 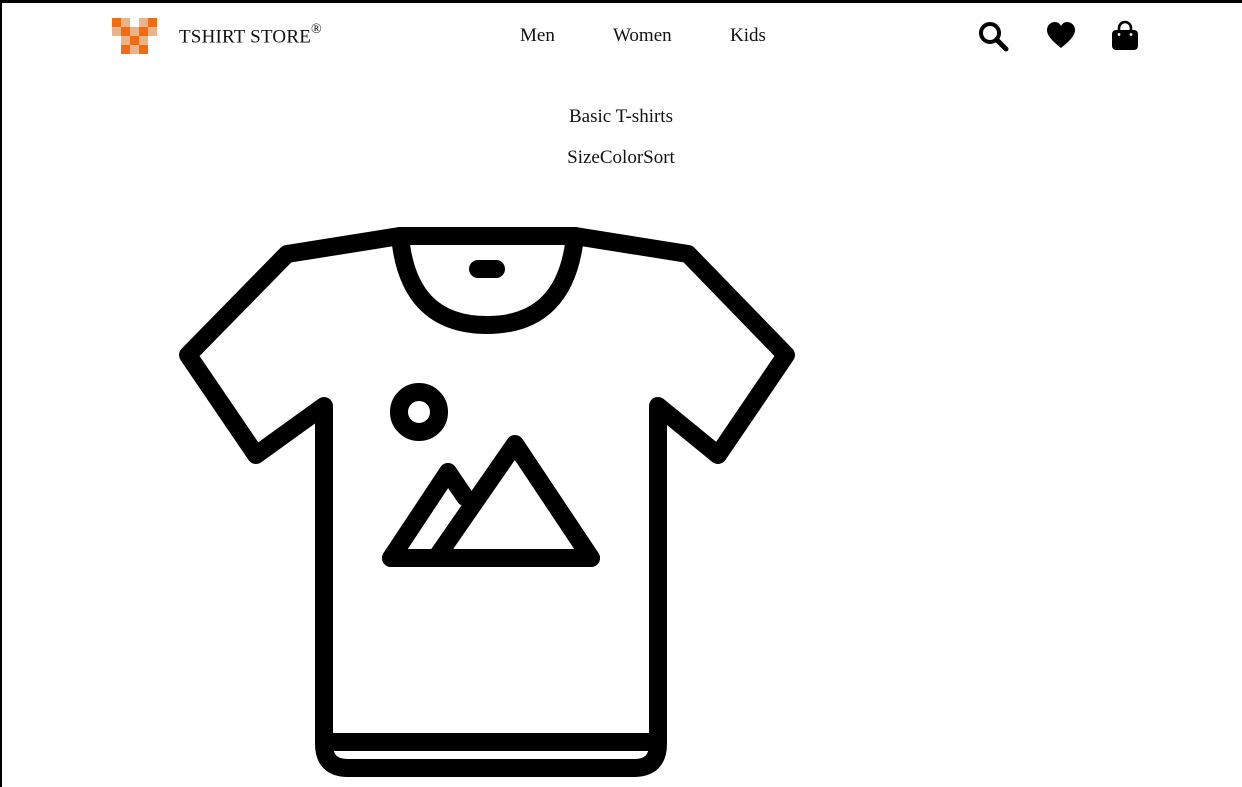 What do you see at coordinates (748, 36) in the screenshot?
I see `nav-link-kids: Kids` at bounding box center [748, 36].